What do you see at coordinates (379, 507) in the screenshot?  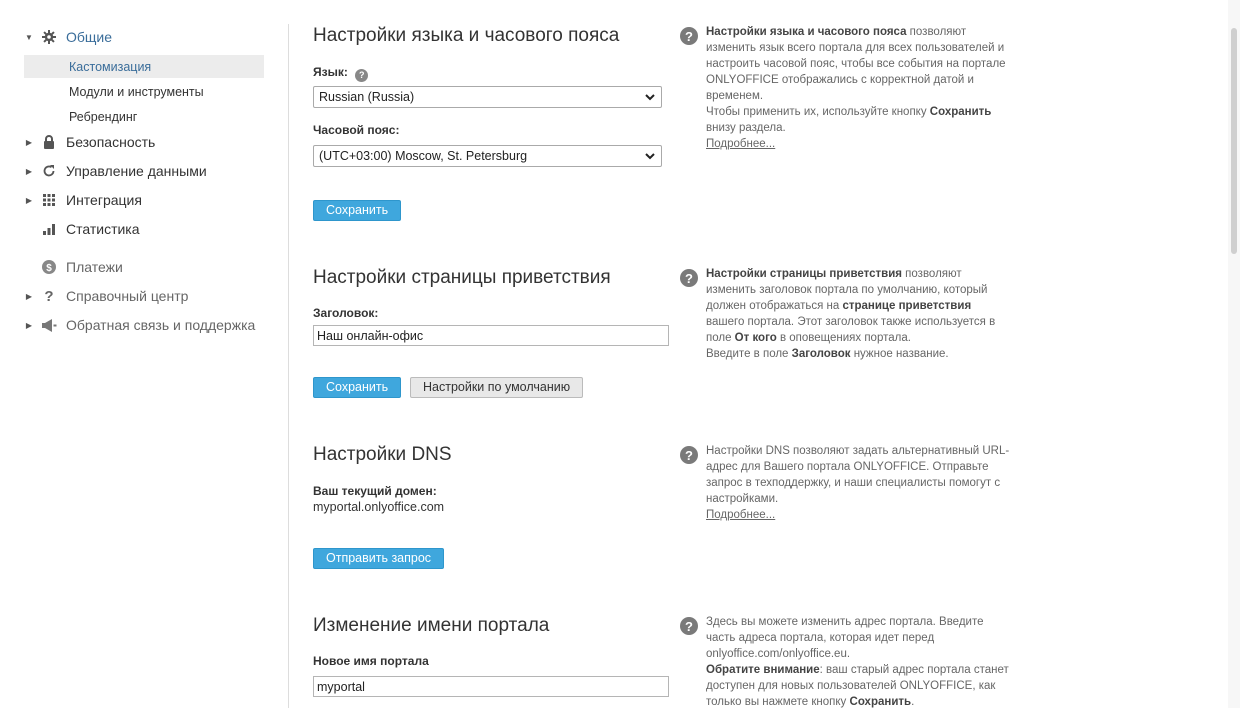 I see `current-domain-value: myportal.onlyoffice.com` at bounding box center [379, 507].